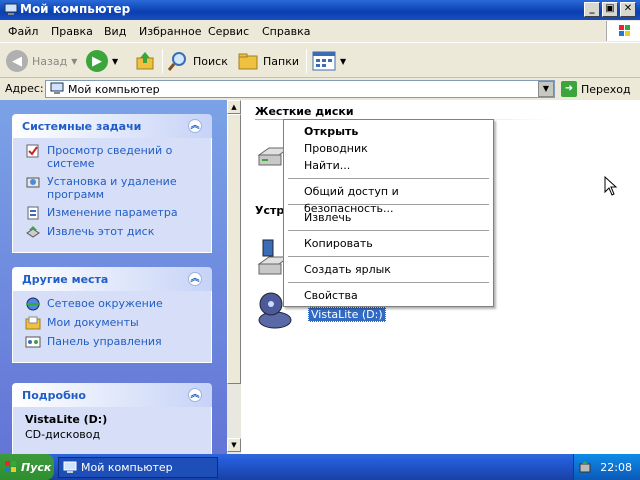 The width and height of the screenshot is (640, 480). Describe the element at coordinates (300, 89) in the screenshot. I see `address-input: Мой компьютер` at that location.